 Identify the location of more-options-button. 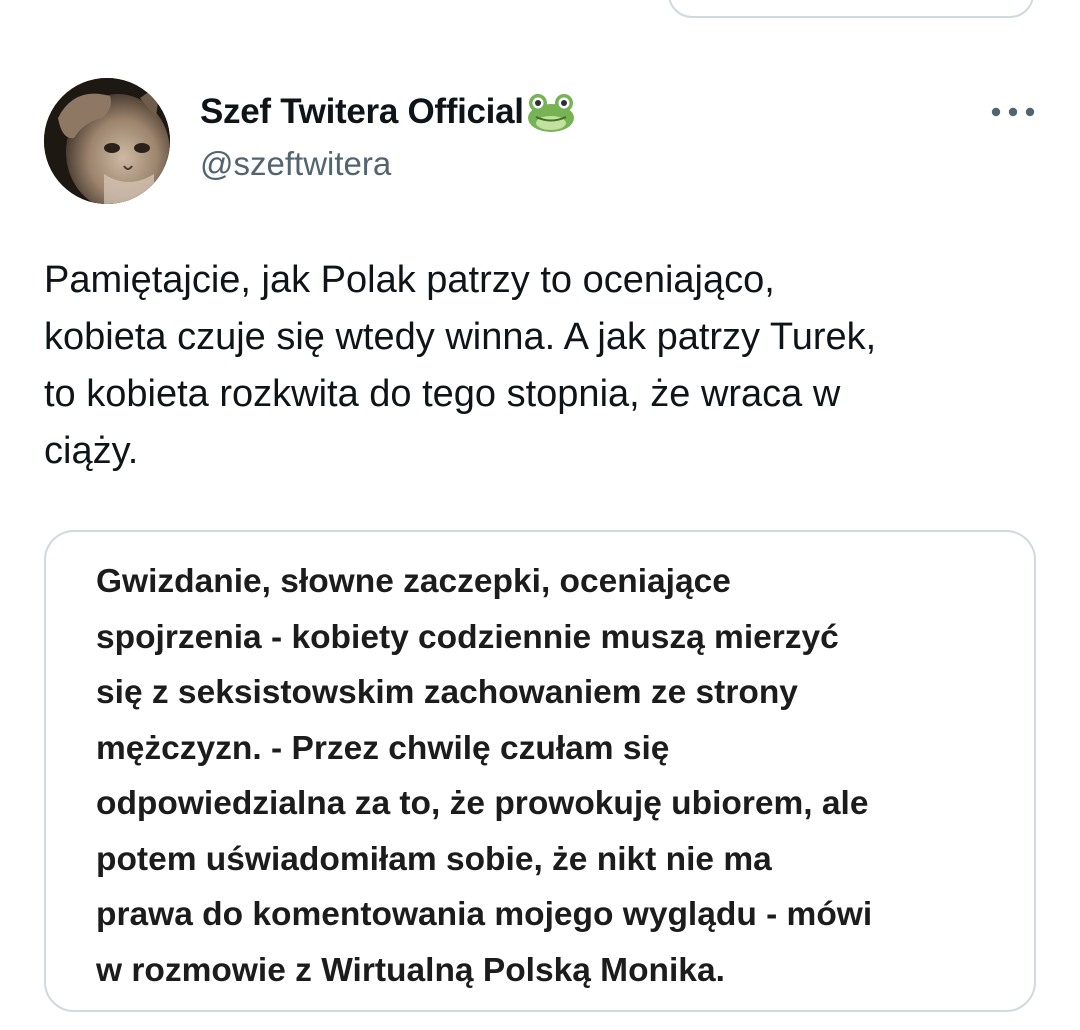
(1013, 112).